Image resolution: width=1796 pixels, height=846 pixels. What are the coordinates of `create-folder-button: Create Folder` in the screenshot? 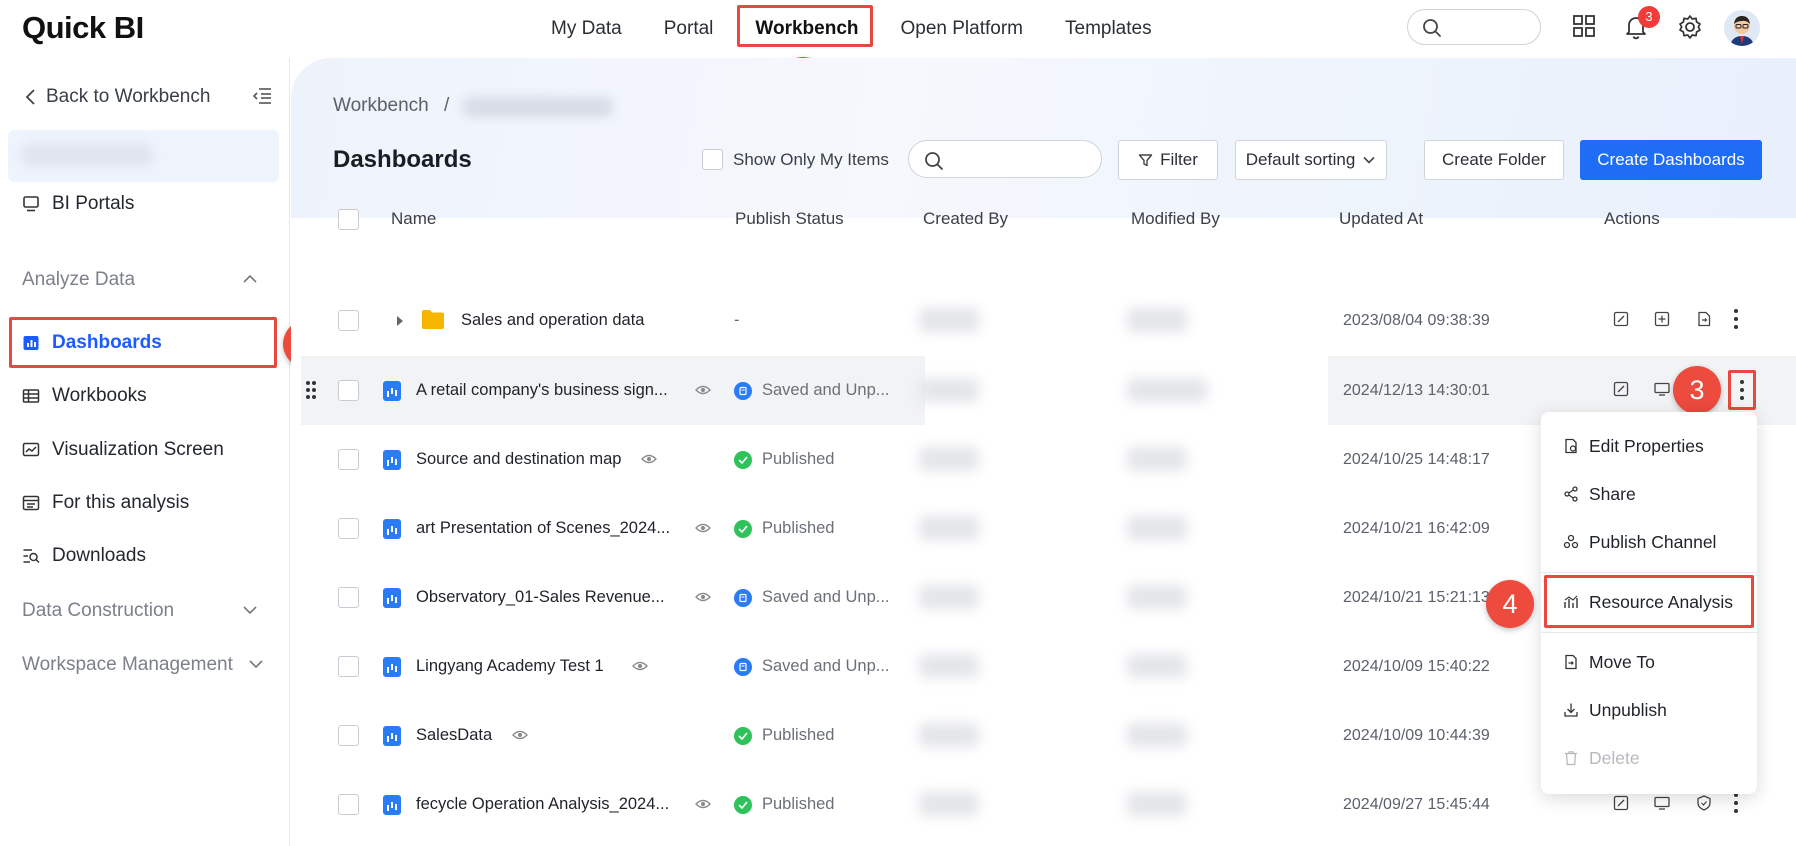 It's located at (1494, 160).